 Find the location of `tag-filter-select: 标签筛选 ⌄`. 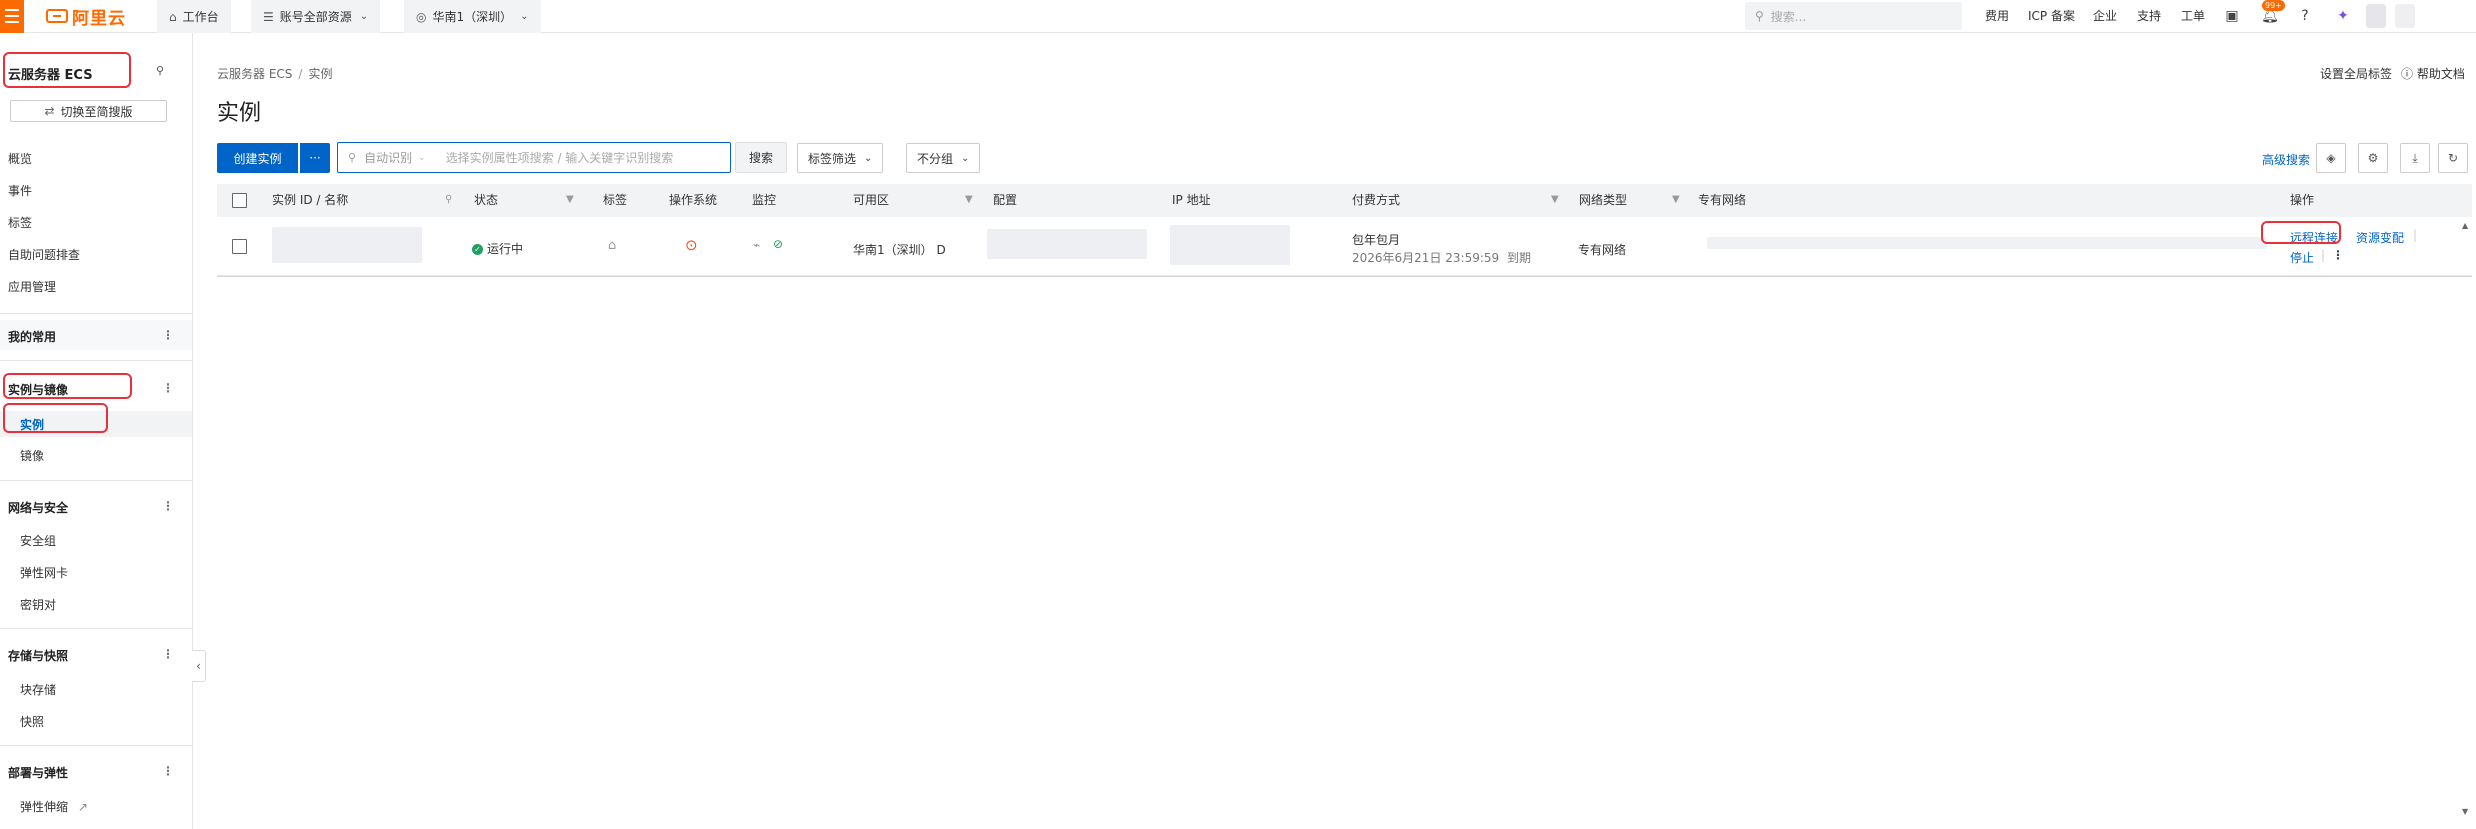

tag-filter-select: 标签筛选 ⌄ is located at coordinates (840, 158).